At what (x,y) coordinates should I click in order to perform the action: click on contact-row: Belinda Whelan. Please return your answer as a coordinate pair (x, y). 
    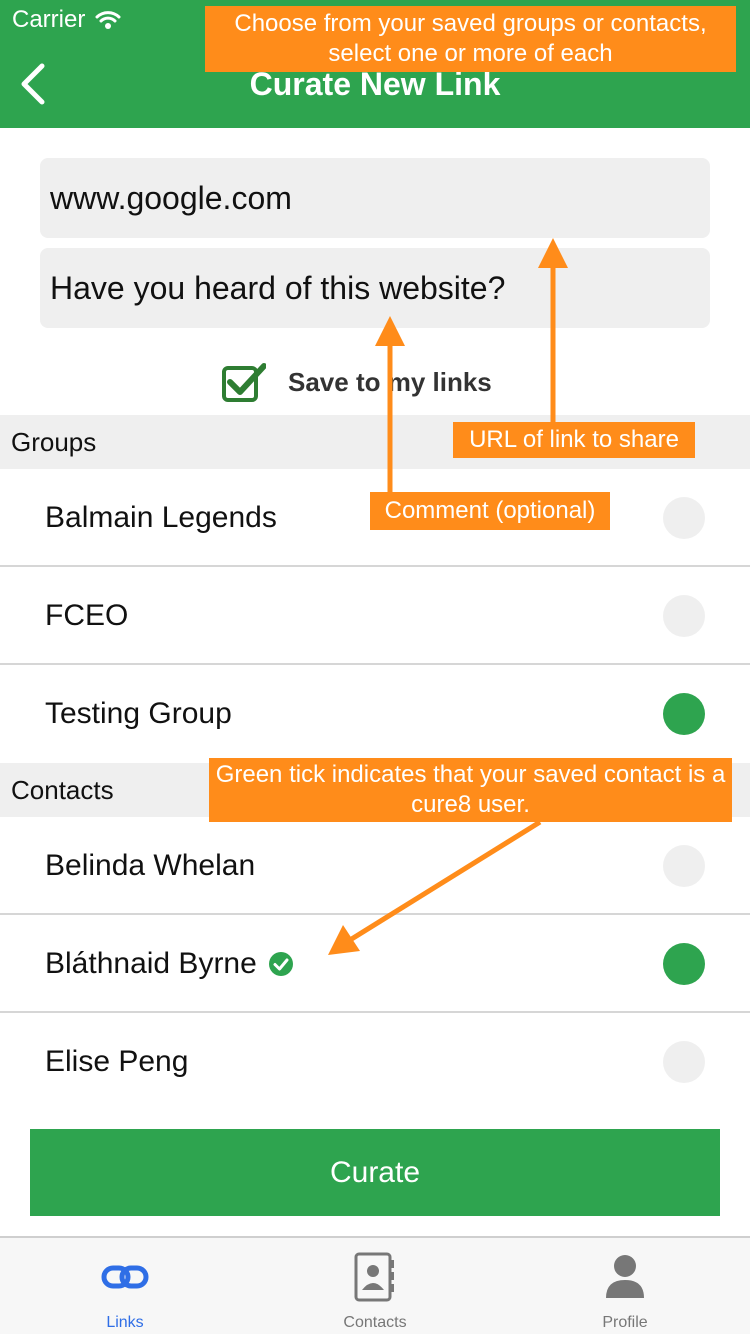
    Looking at the image, I should click on (375, 866).